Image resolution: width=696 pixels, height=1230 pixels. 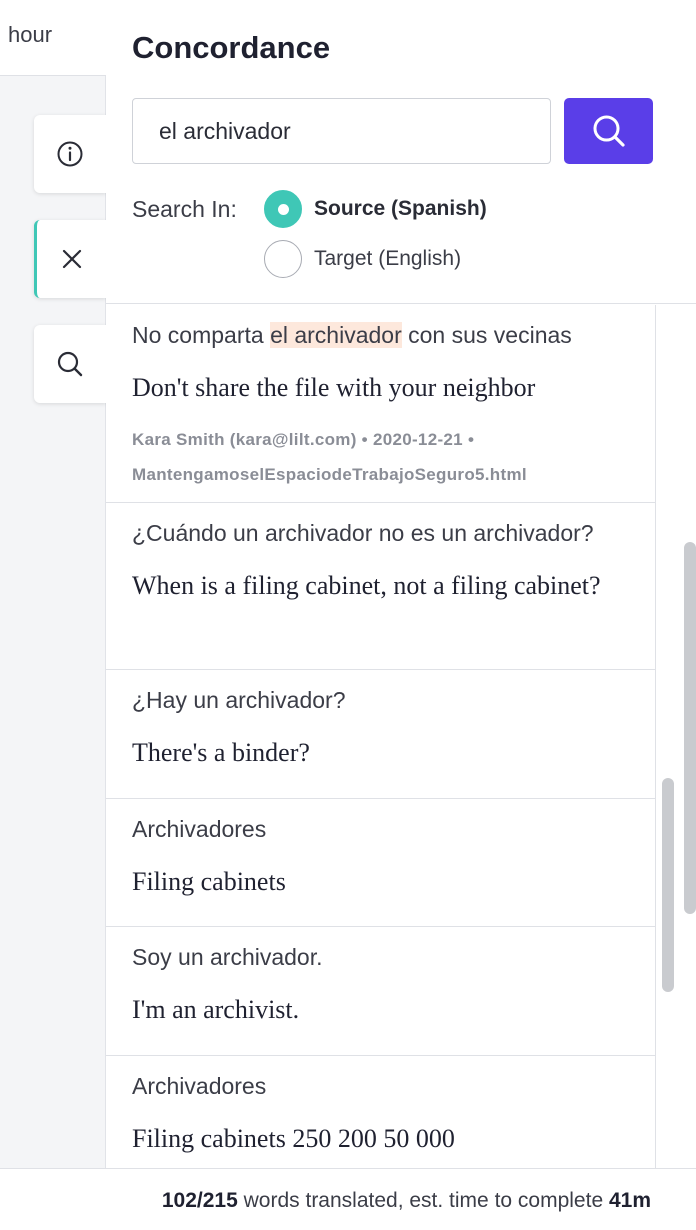 I want to click on info-button, so click(x=70, y=154).